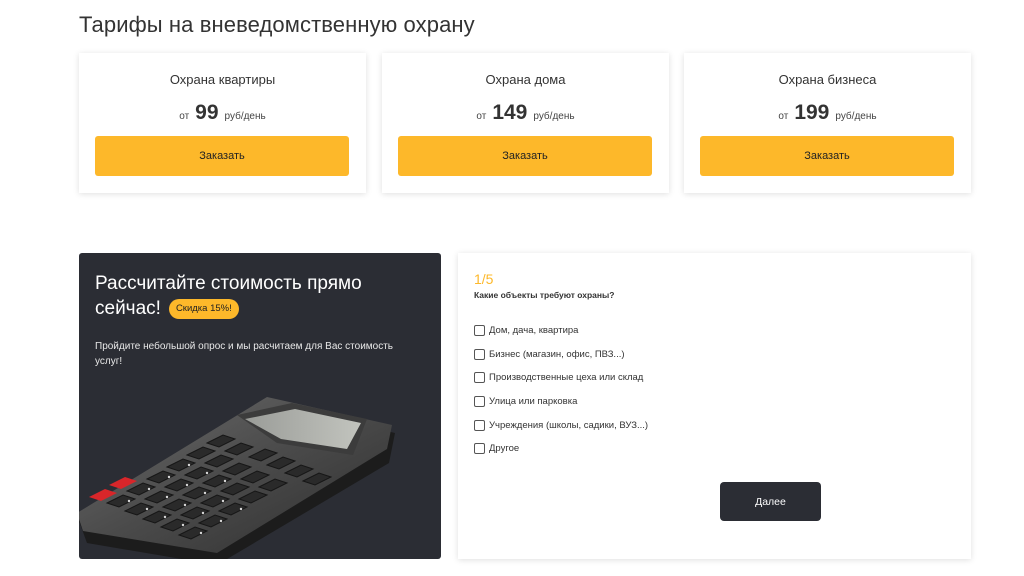 The height and width of the screenshot is (576, 1024). Describe the element at coordinates (561, 449) in the screenshot. I see `option-other: Другое` at that location.